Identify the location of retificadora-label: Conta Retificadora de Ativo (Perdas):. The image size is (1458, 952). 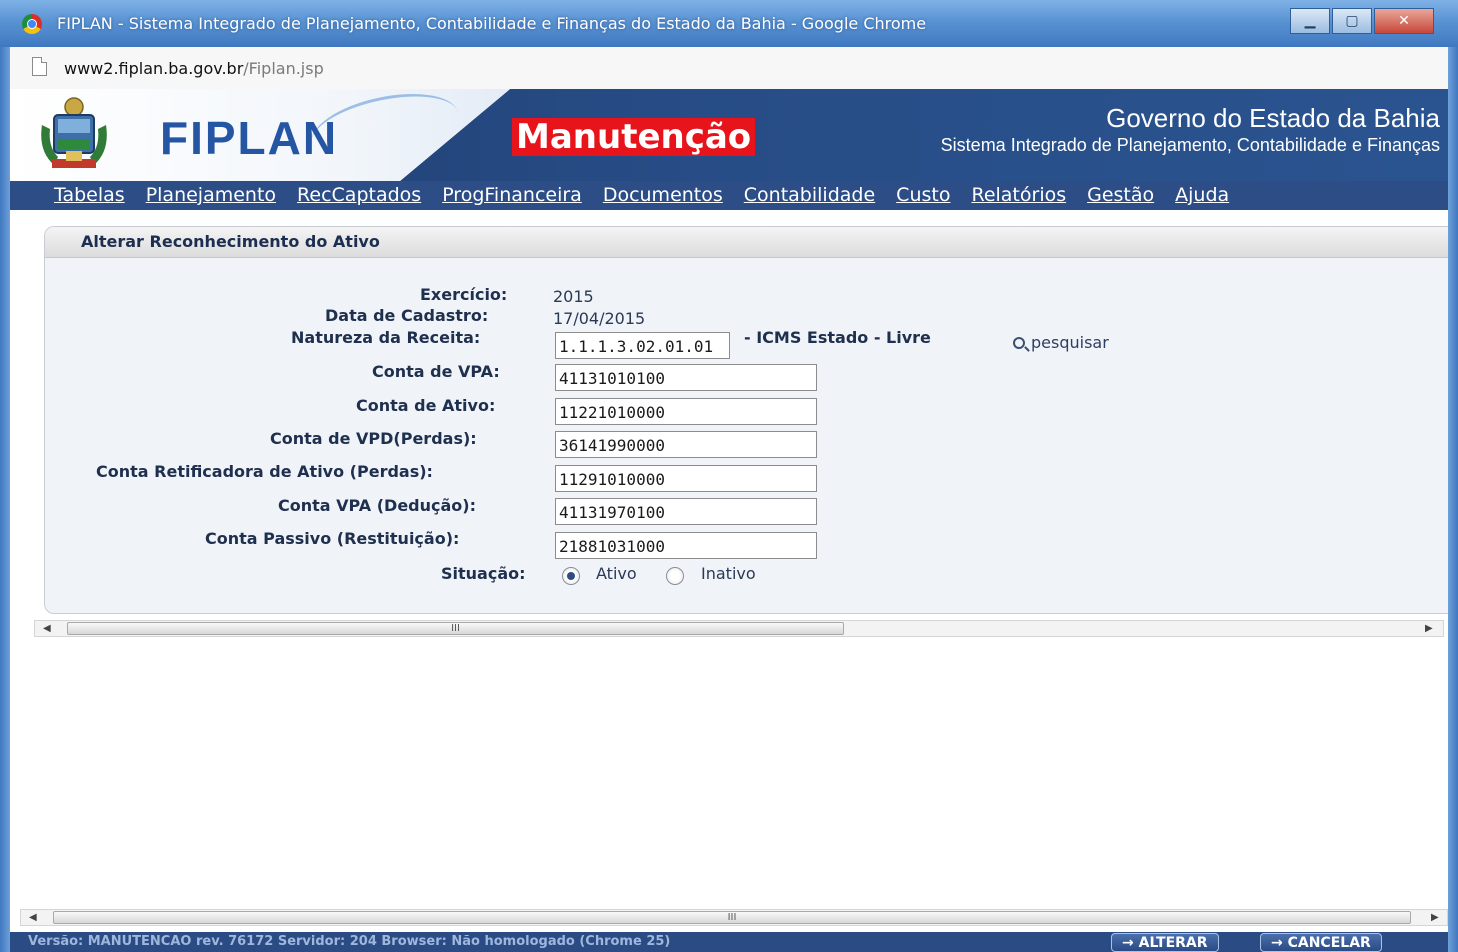
(264, 471).